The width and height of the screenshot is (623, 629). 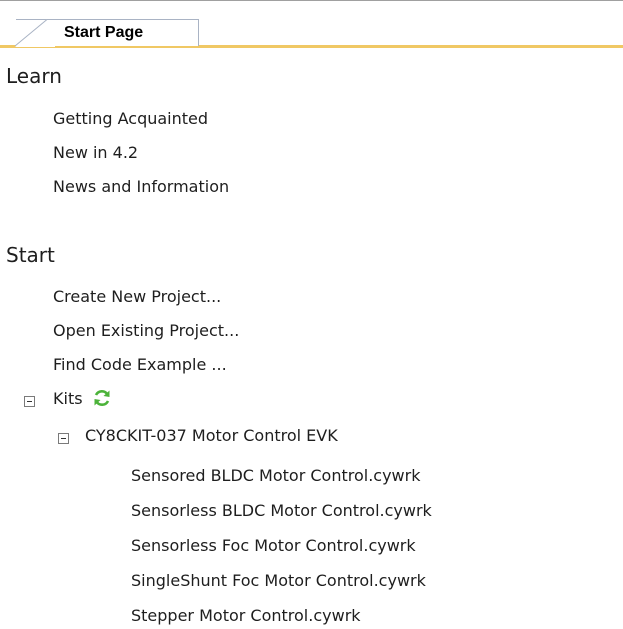 What do you see at coordinates (35, 33) in the screenshot?
I see `tab-slant-edge` at bounding box center [35, 33].